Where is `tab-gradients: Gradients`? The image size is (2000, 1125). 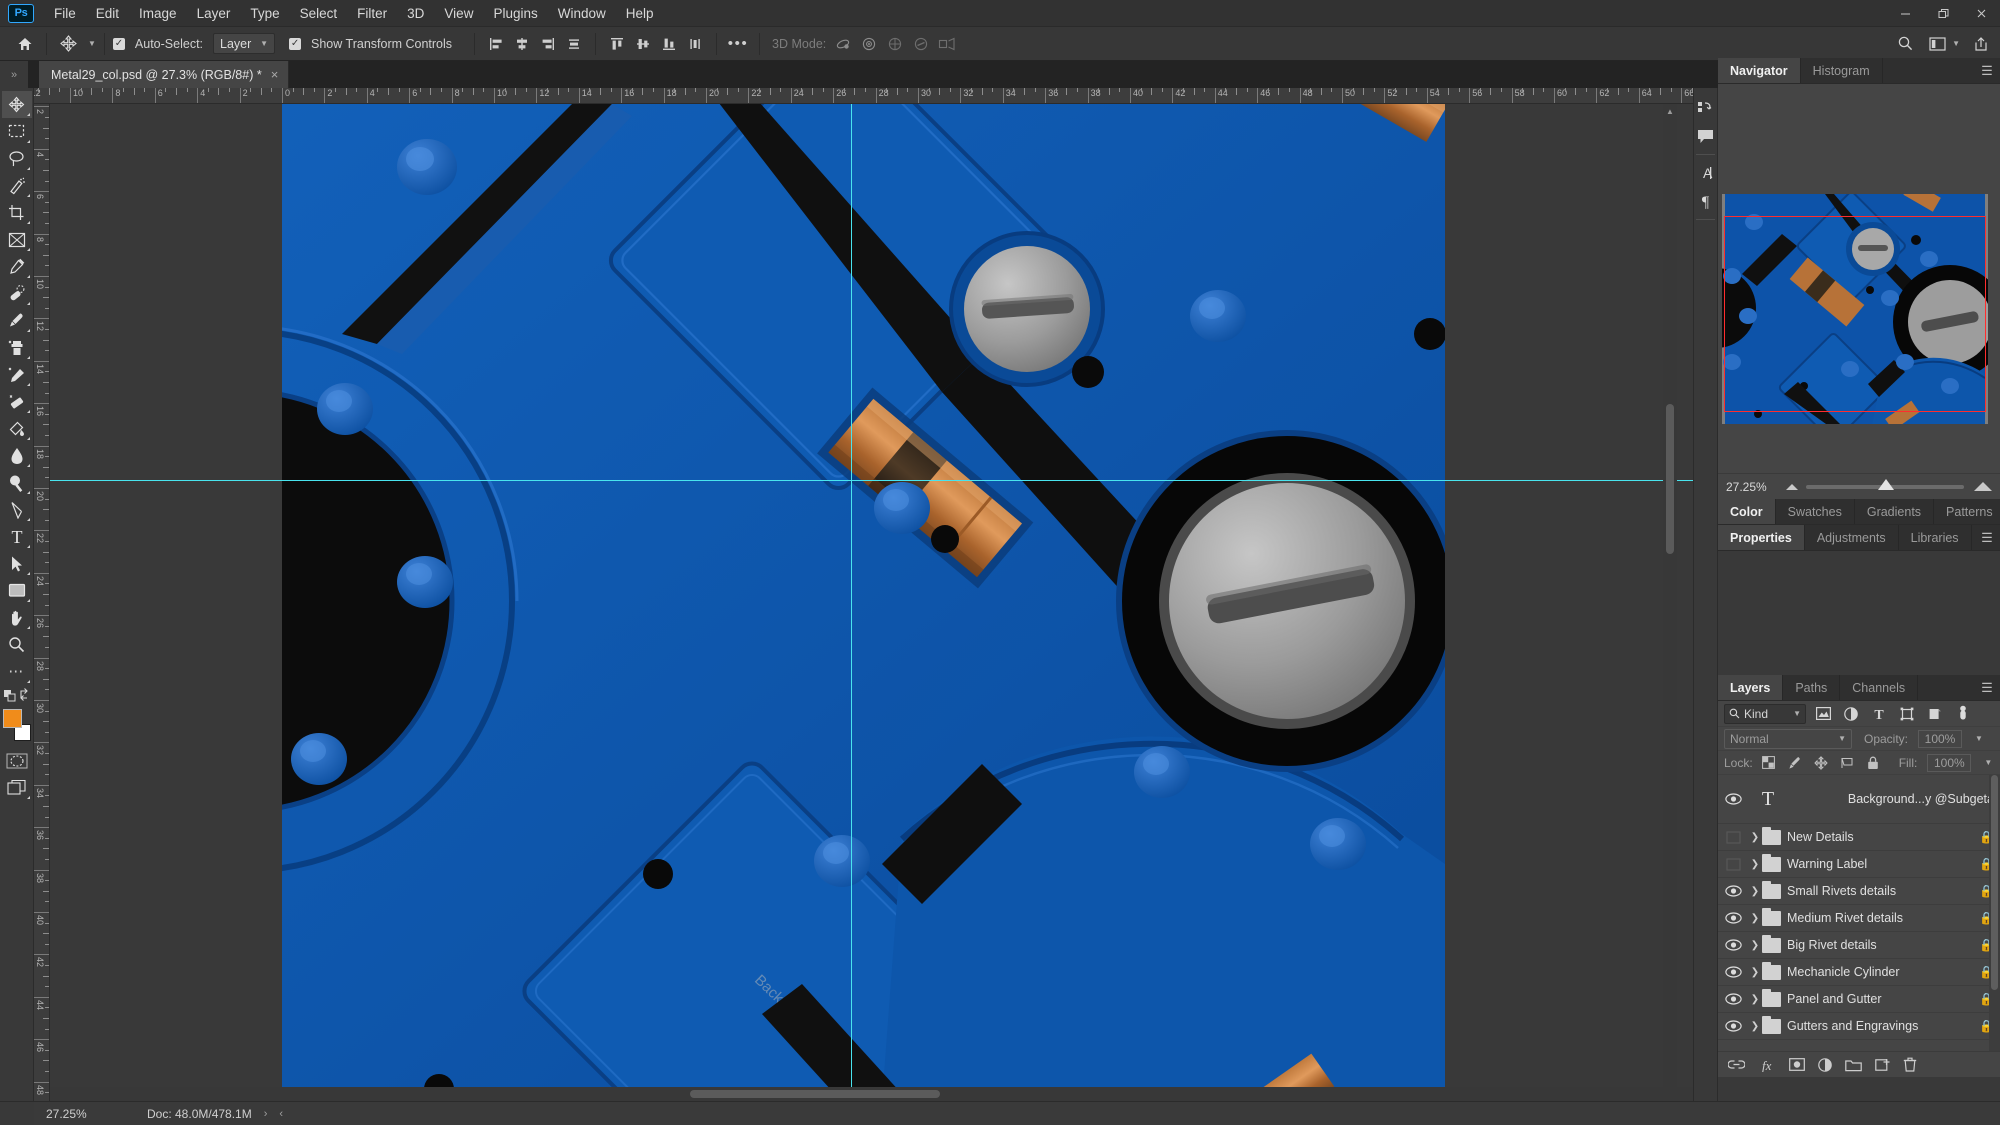
tab-gradients: Gradients is located at coordinates (1894, 511).